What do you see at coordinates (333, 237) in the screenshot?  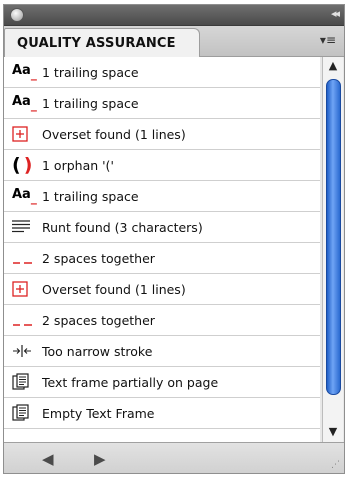 I see `scroll-thumb` at bounding box center [333, 237].